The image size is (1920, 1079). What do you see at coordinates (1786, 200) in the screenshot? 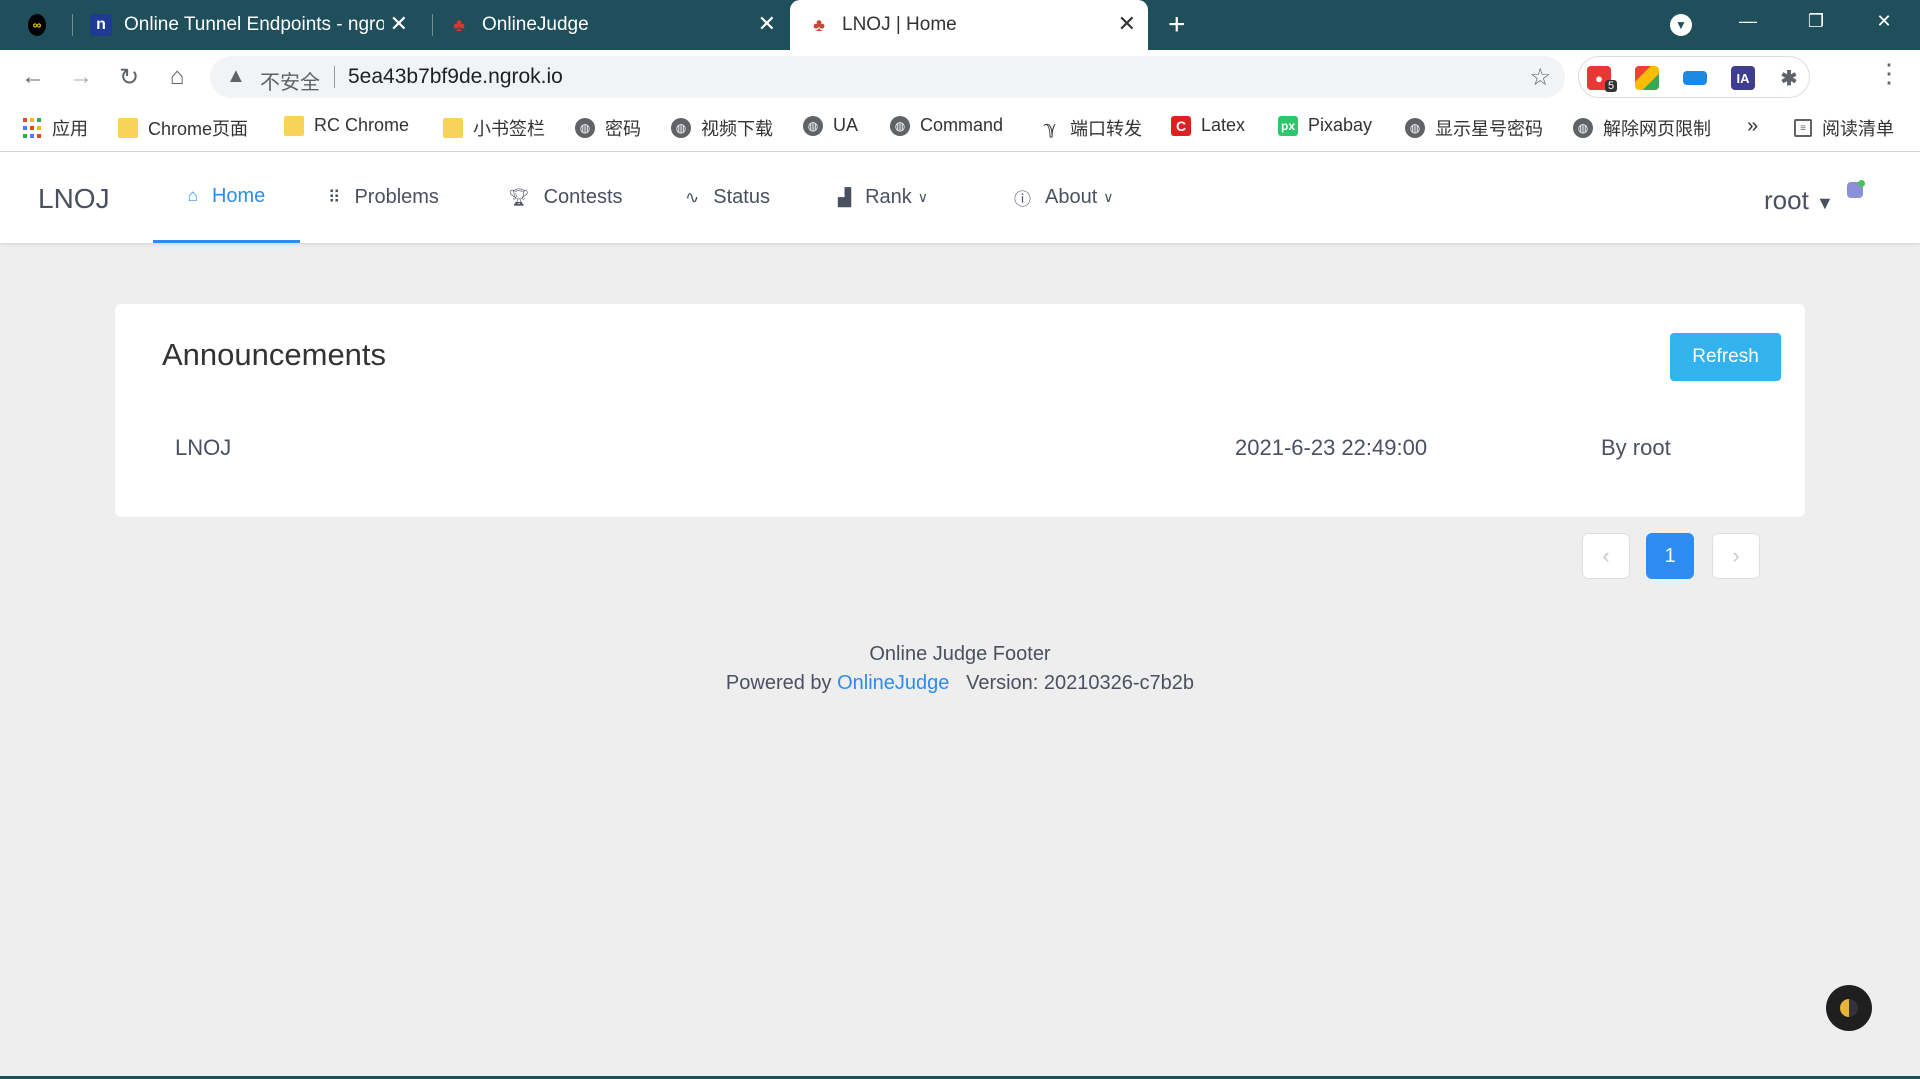
I see `username: root` at bounding box center [1786, 200].